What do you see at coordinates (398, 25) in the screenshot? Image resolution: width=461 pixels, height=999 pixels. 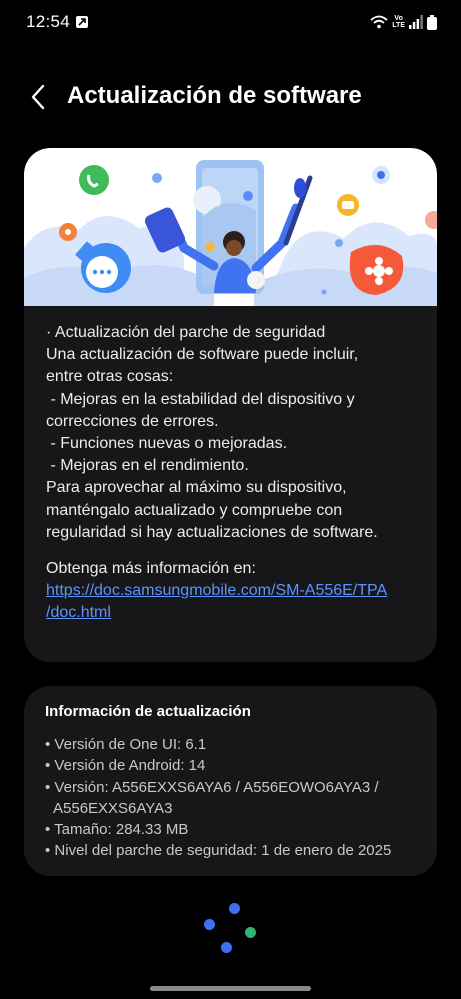 I see `network-type-label: LTE` at bounding box center [398, 25].